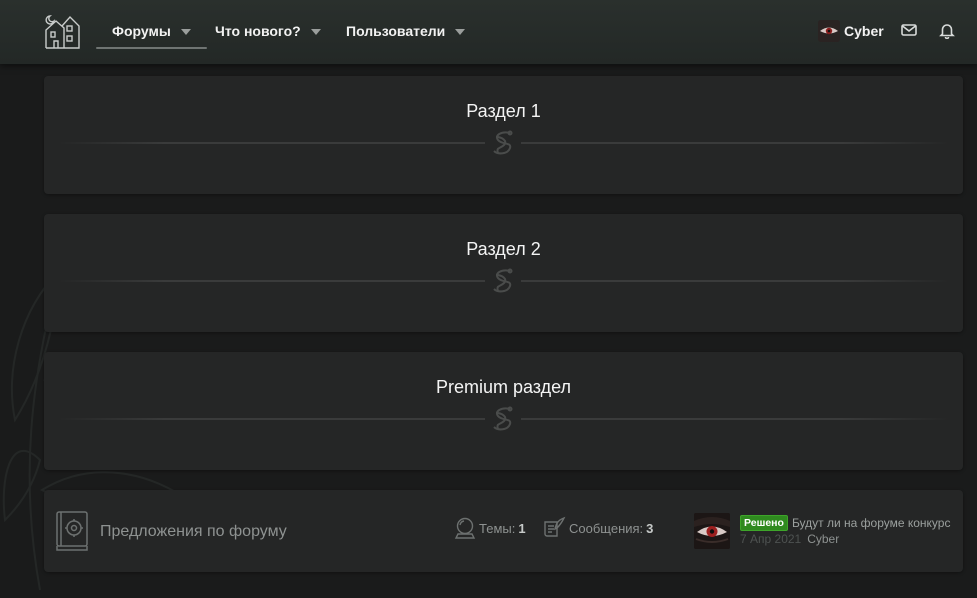 Image resolution: width=977 pixels, height=598 pixels. I want to click on status-badge: Решено, so click(764, 523).